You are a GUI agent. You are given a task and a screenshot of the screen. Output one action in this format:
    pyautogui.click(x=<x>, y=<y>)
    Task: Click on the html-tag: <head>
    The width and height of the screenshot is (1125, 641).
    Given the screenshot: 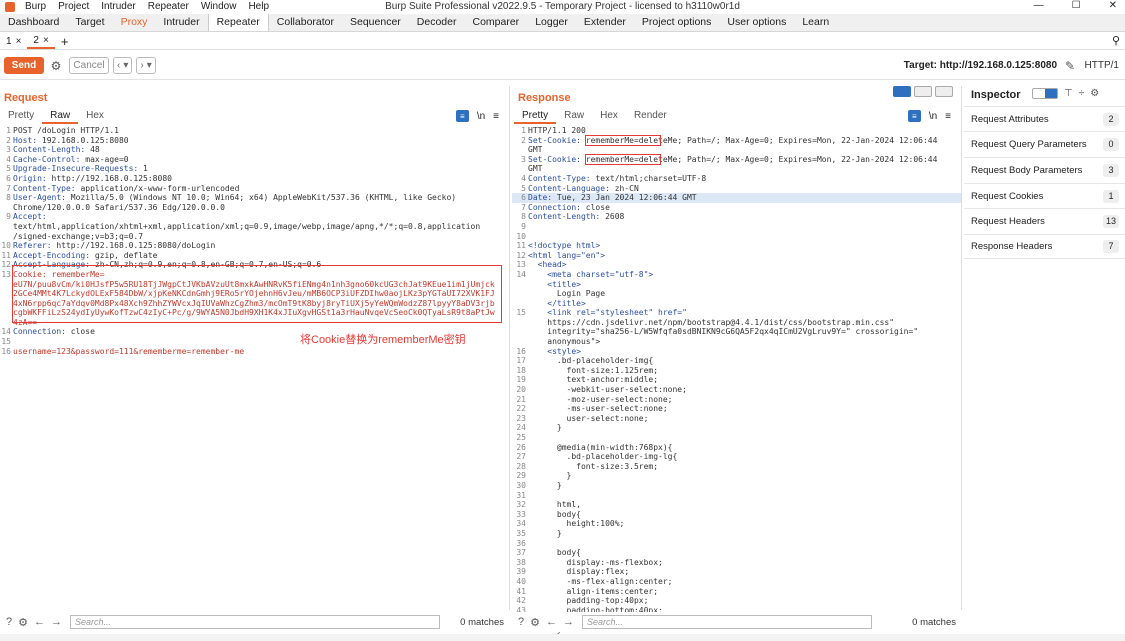 What is the action you would take?
    pyautogui.click(x=547, y=265)
    